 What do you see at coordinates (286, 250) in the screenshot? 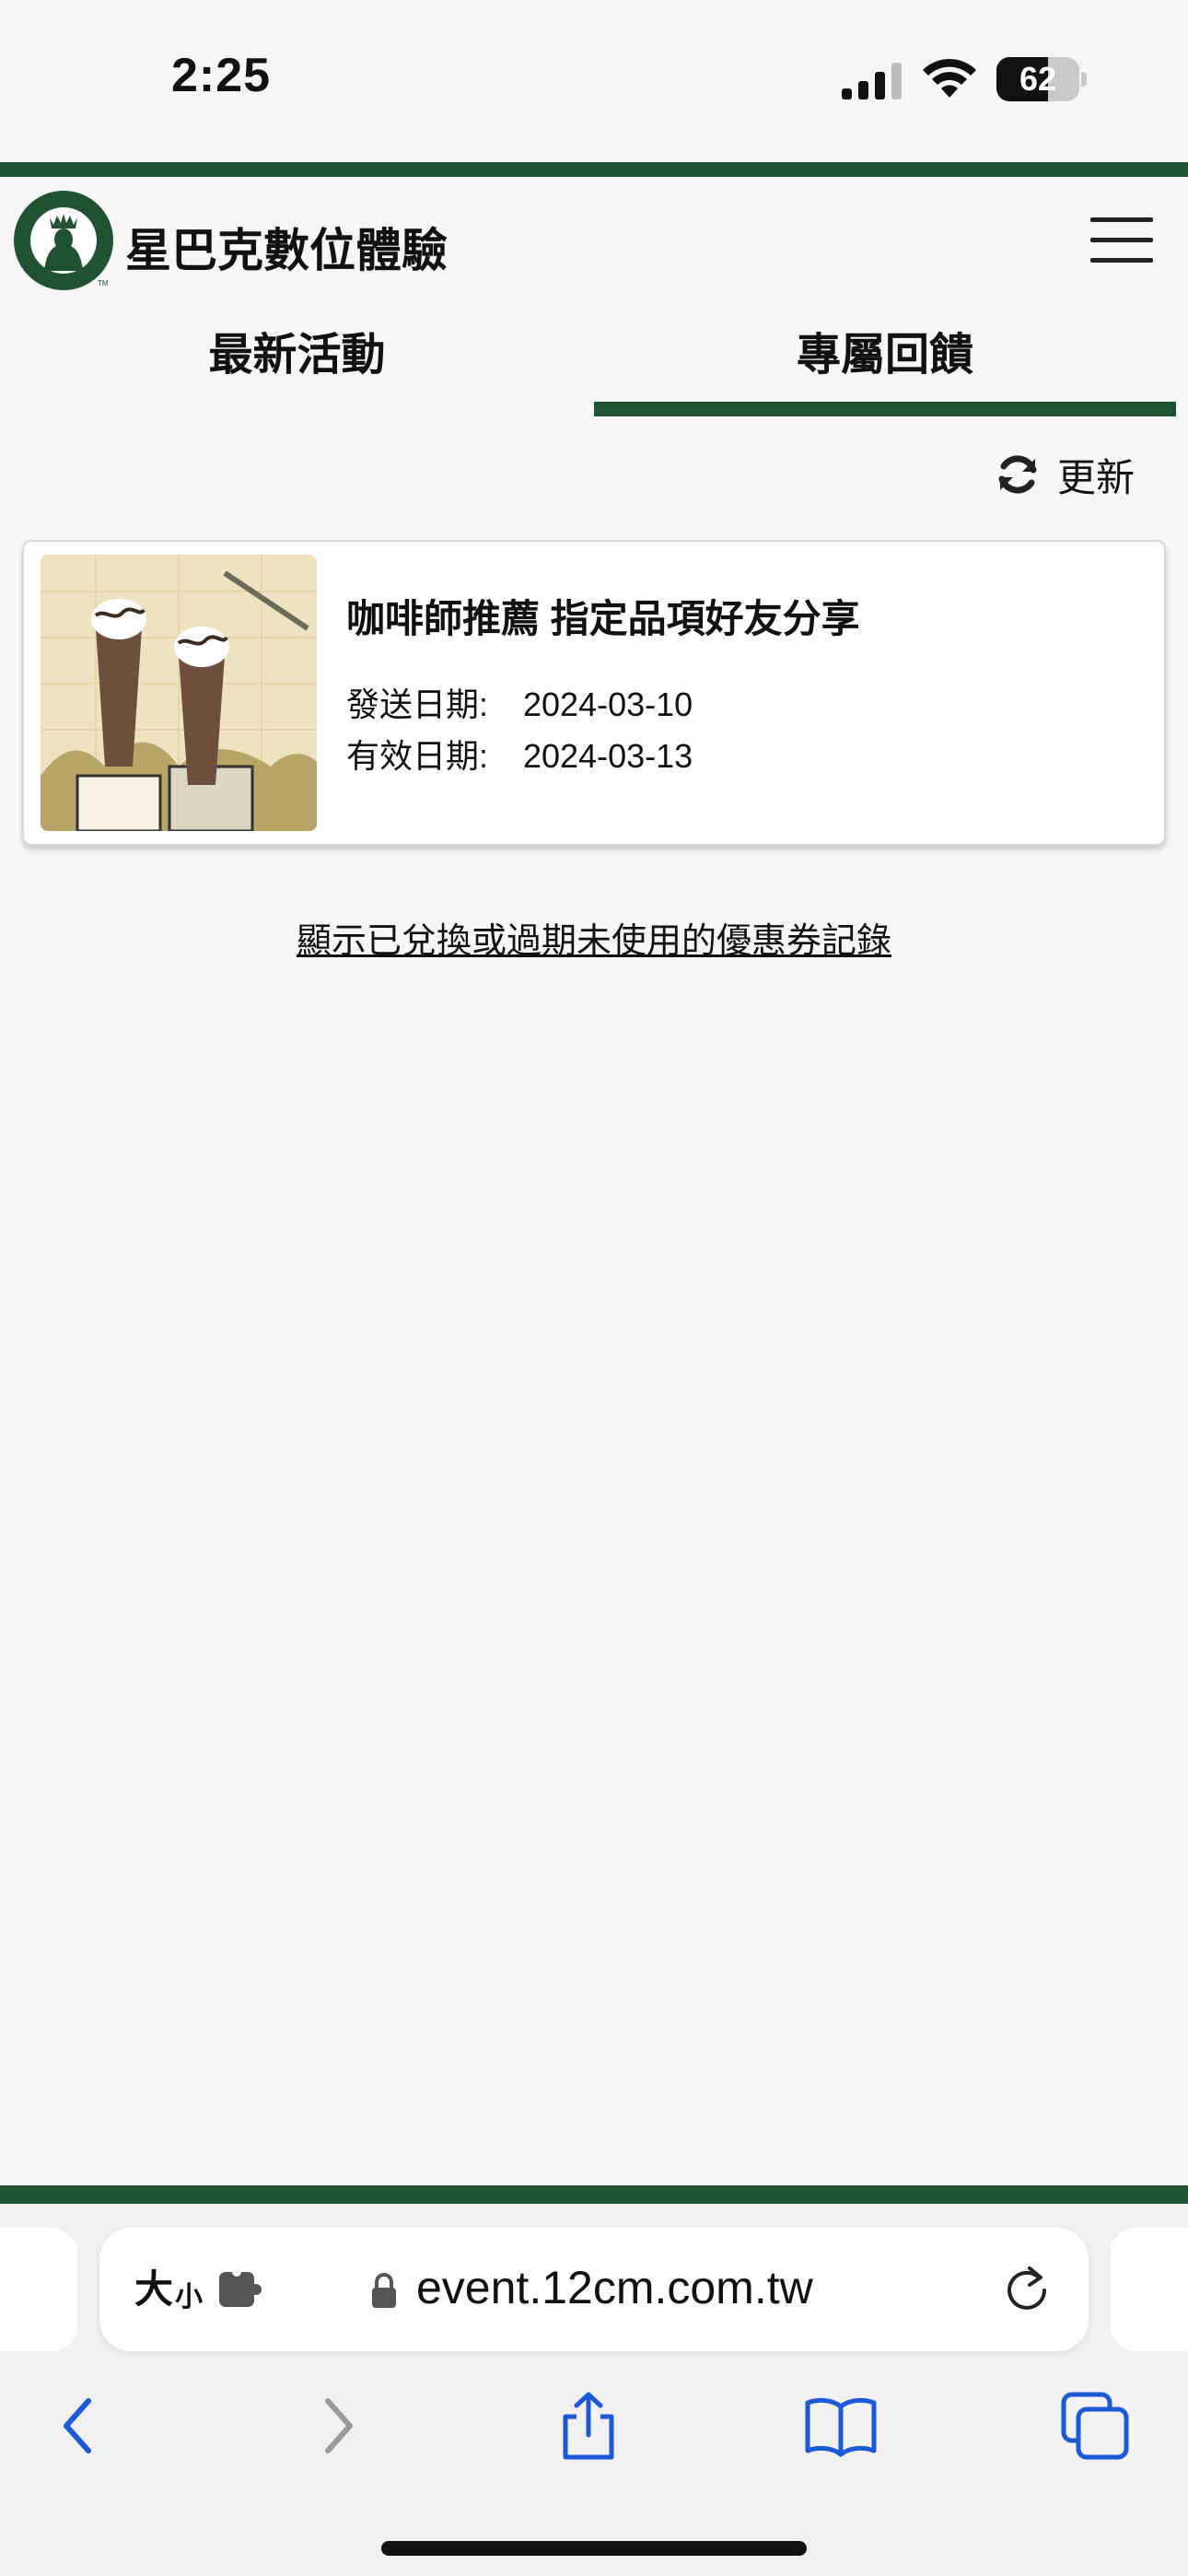
I see `site-title: 星巴克數位體驗` at bounding box center [286, 250].